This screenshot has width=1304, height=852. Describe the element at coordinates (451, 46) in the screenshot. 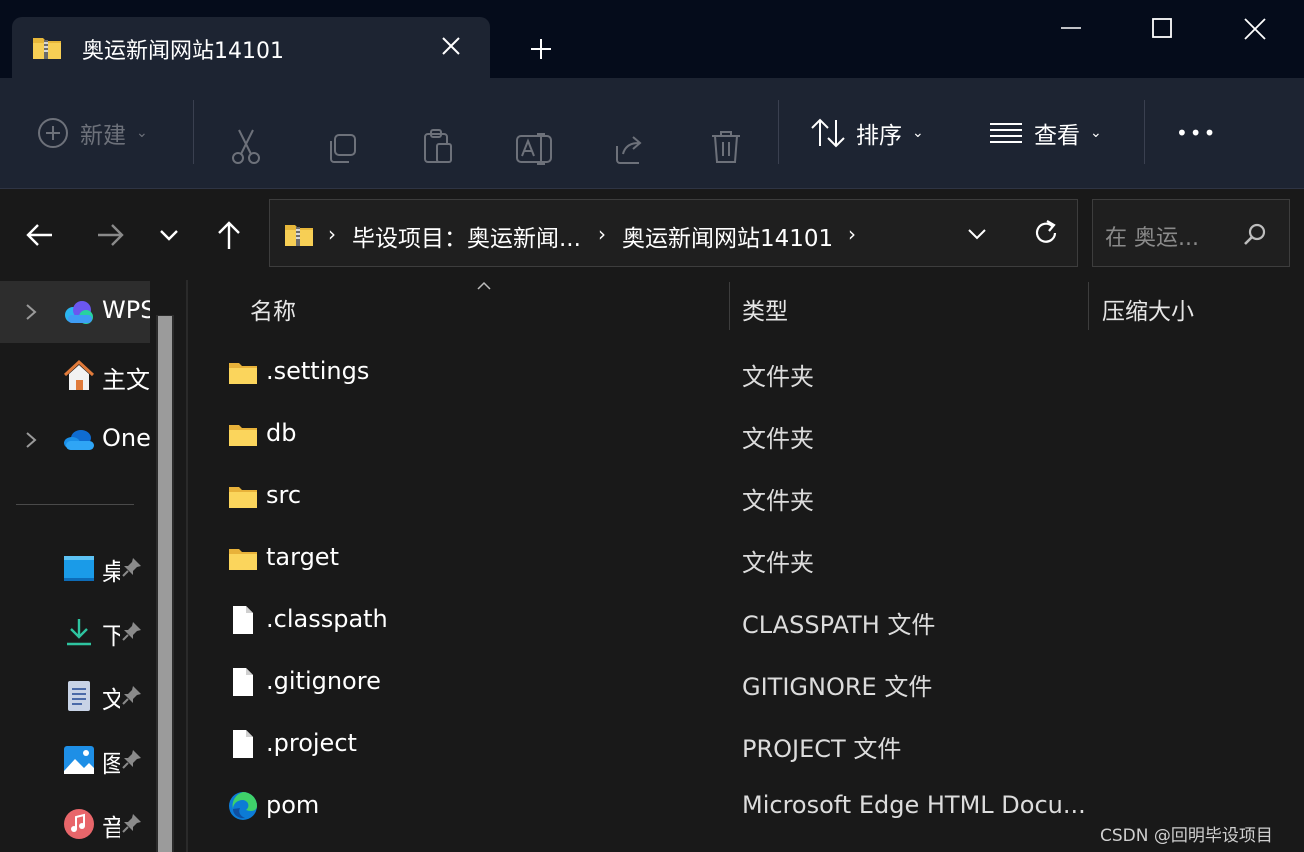

I see `close-tab-icon` at that location.